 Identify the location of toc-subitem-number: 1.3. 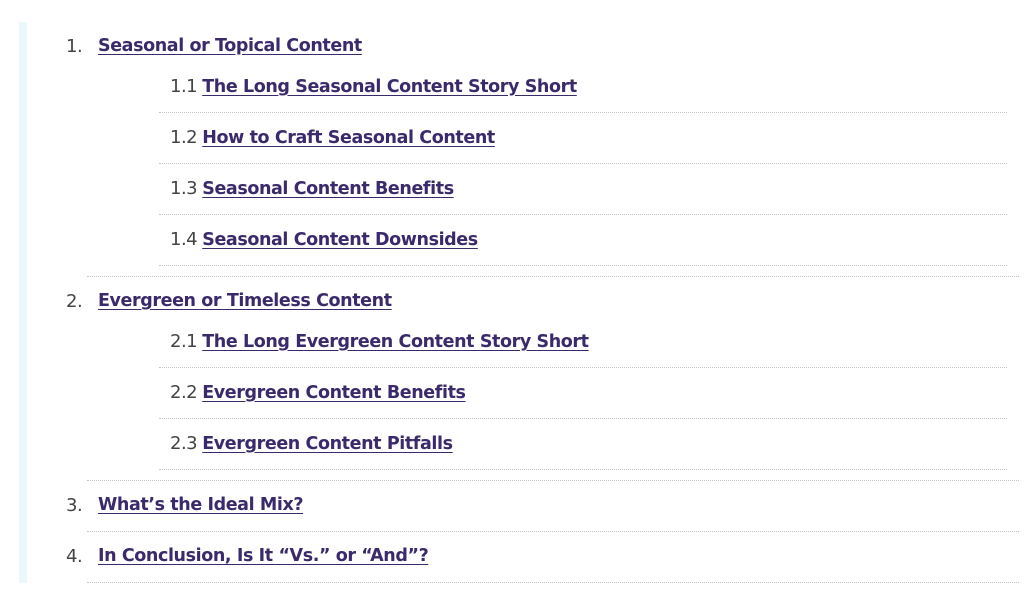
(184, 188).